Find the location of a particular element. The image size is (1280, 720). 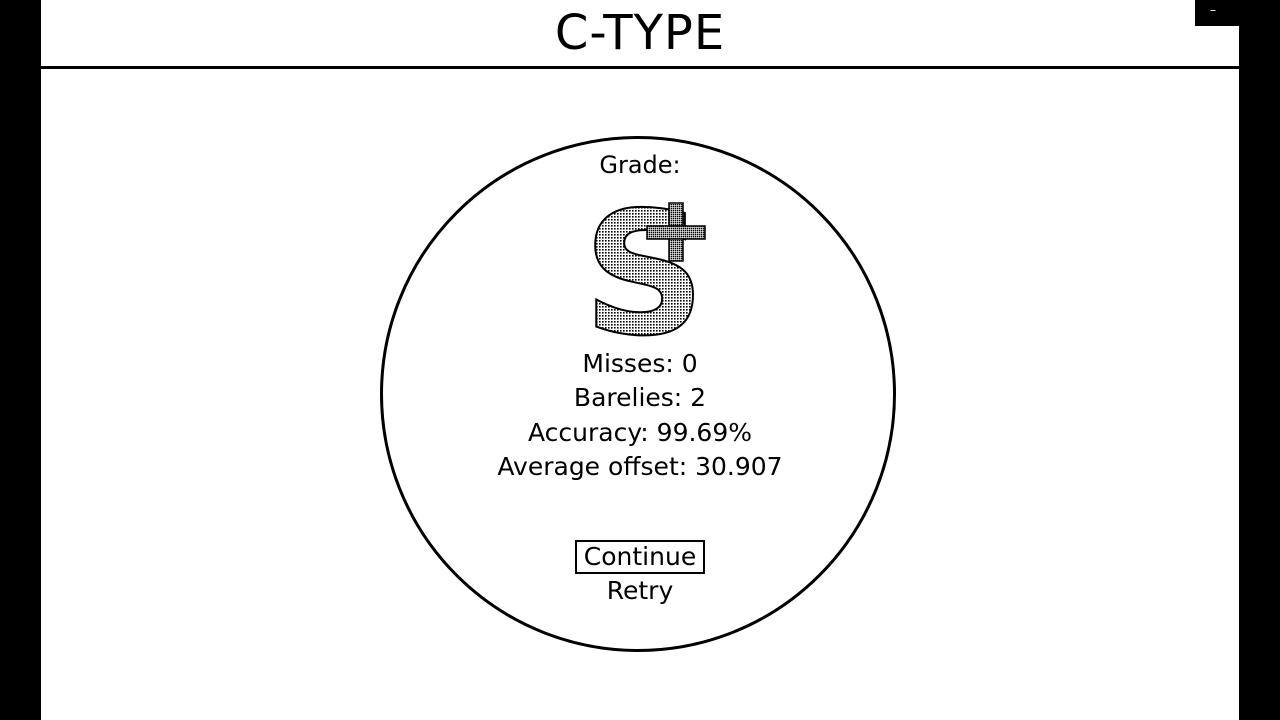

barelies-stat: Barelies: 2 is located at coordinates (640, 397).